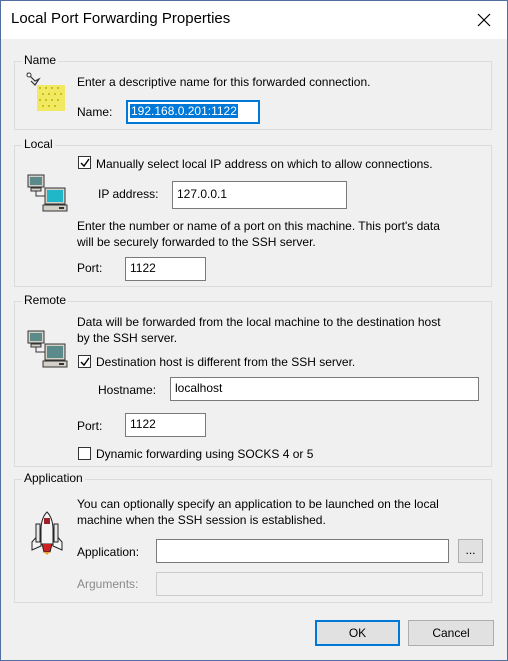 The image size is (508, 661). Describe the element at coordinates (128, 194) in the screenshot. I see `ip-address-label: IP address:` at that location.